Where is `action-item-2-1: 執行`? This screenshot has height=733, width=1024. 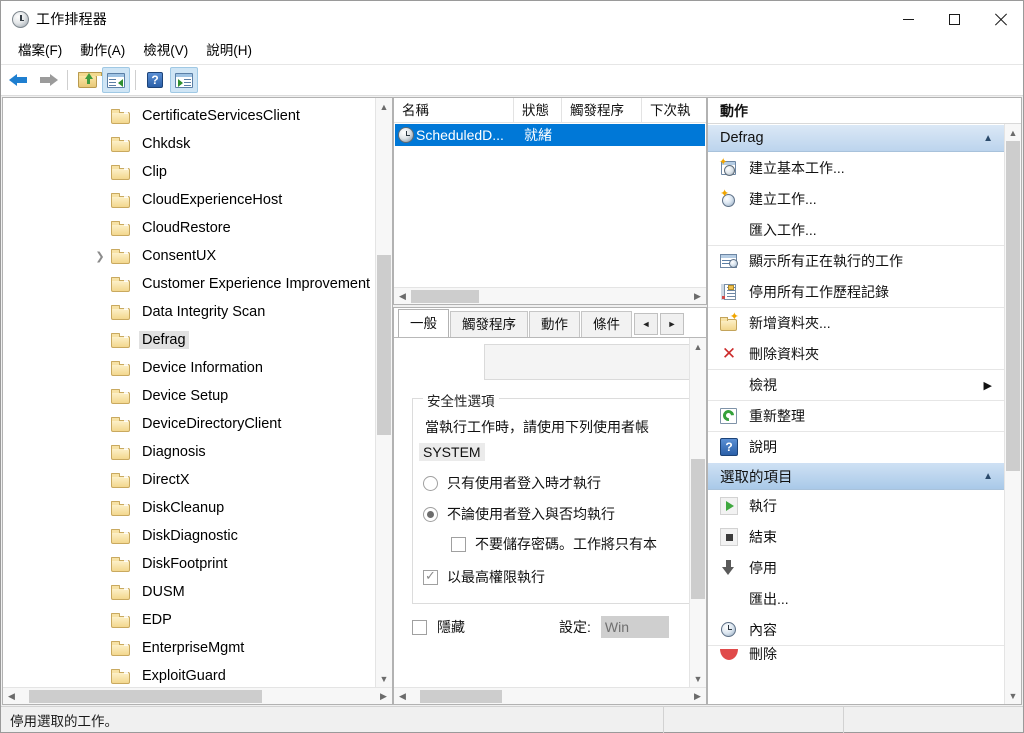
action-item-2-1: 執行 is located at coordinates (856, 505).